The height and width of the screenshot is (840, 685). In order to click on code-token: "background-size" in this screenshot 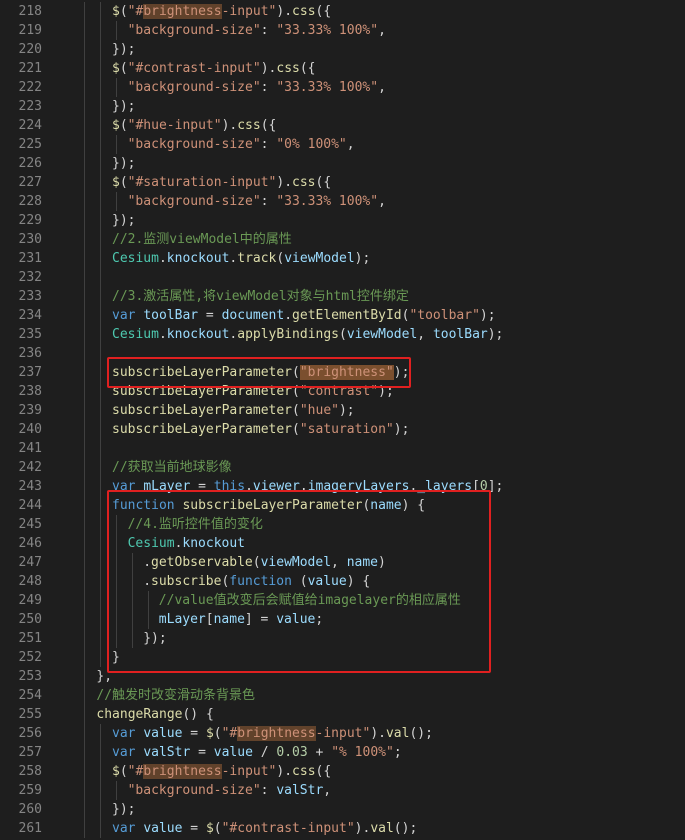, I will do `click(194, 201)`.